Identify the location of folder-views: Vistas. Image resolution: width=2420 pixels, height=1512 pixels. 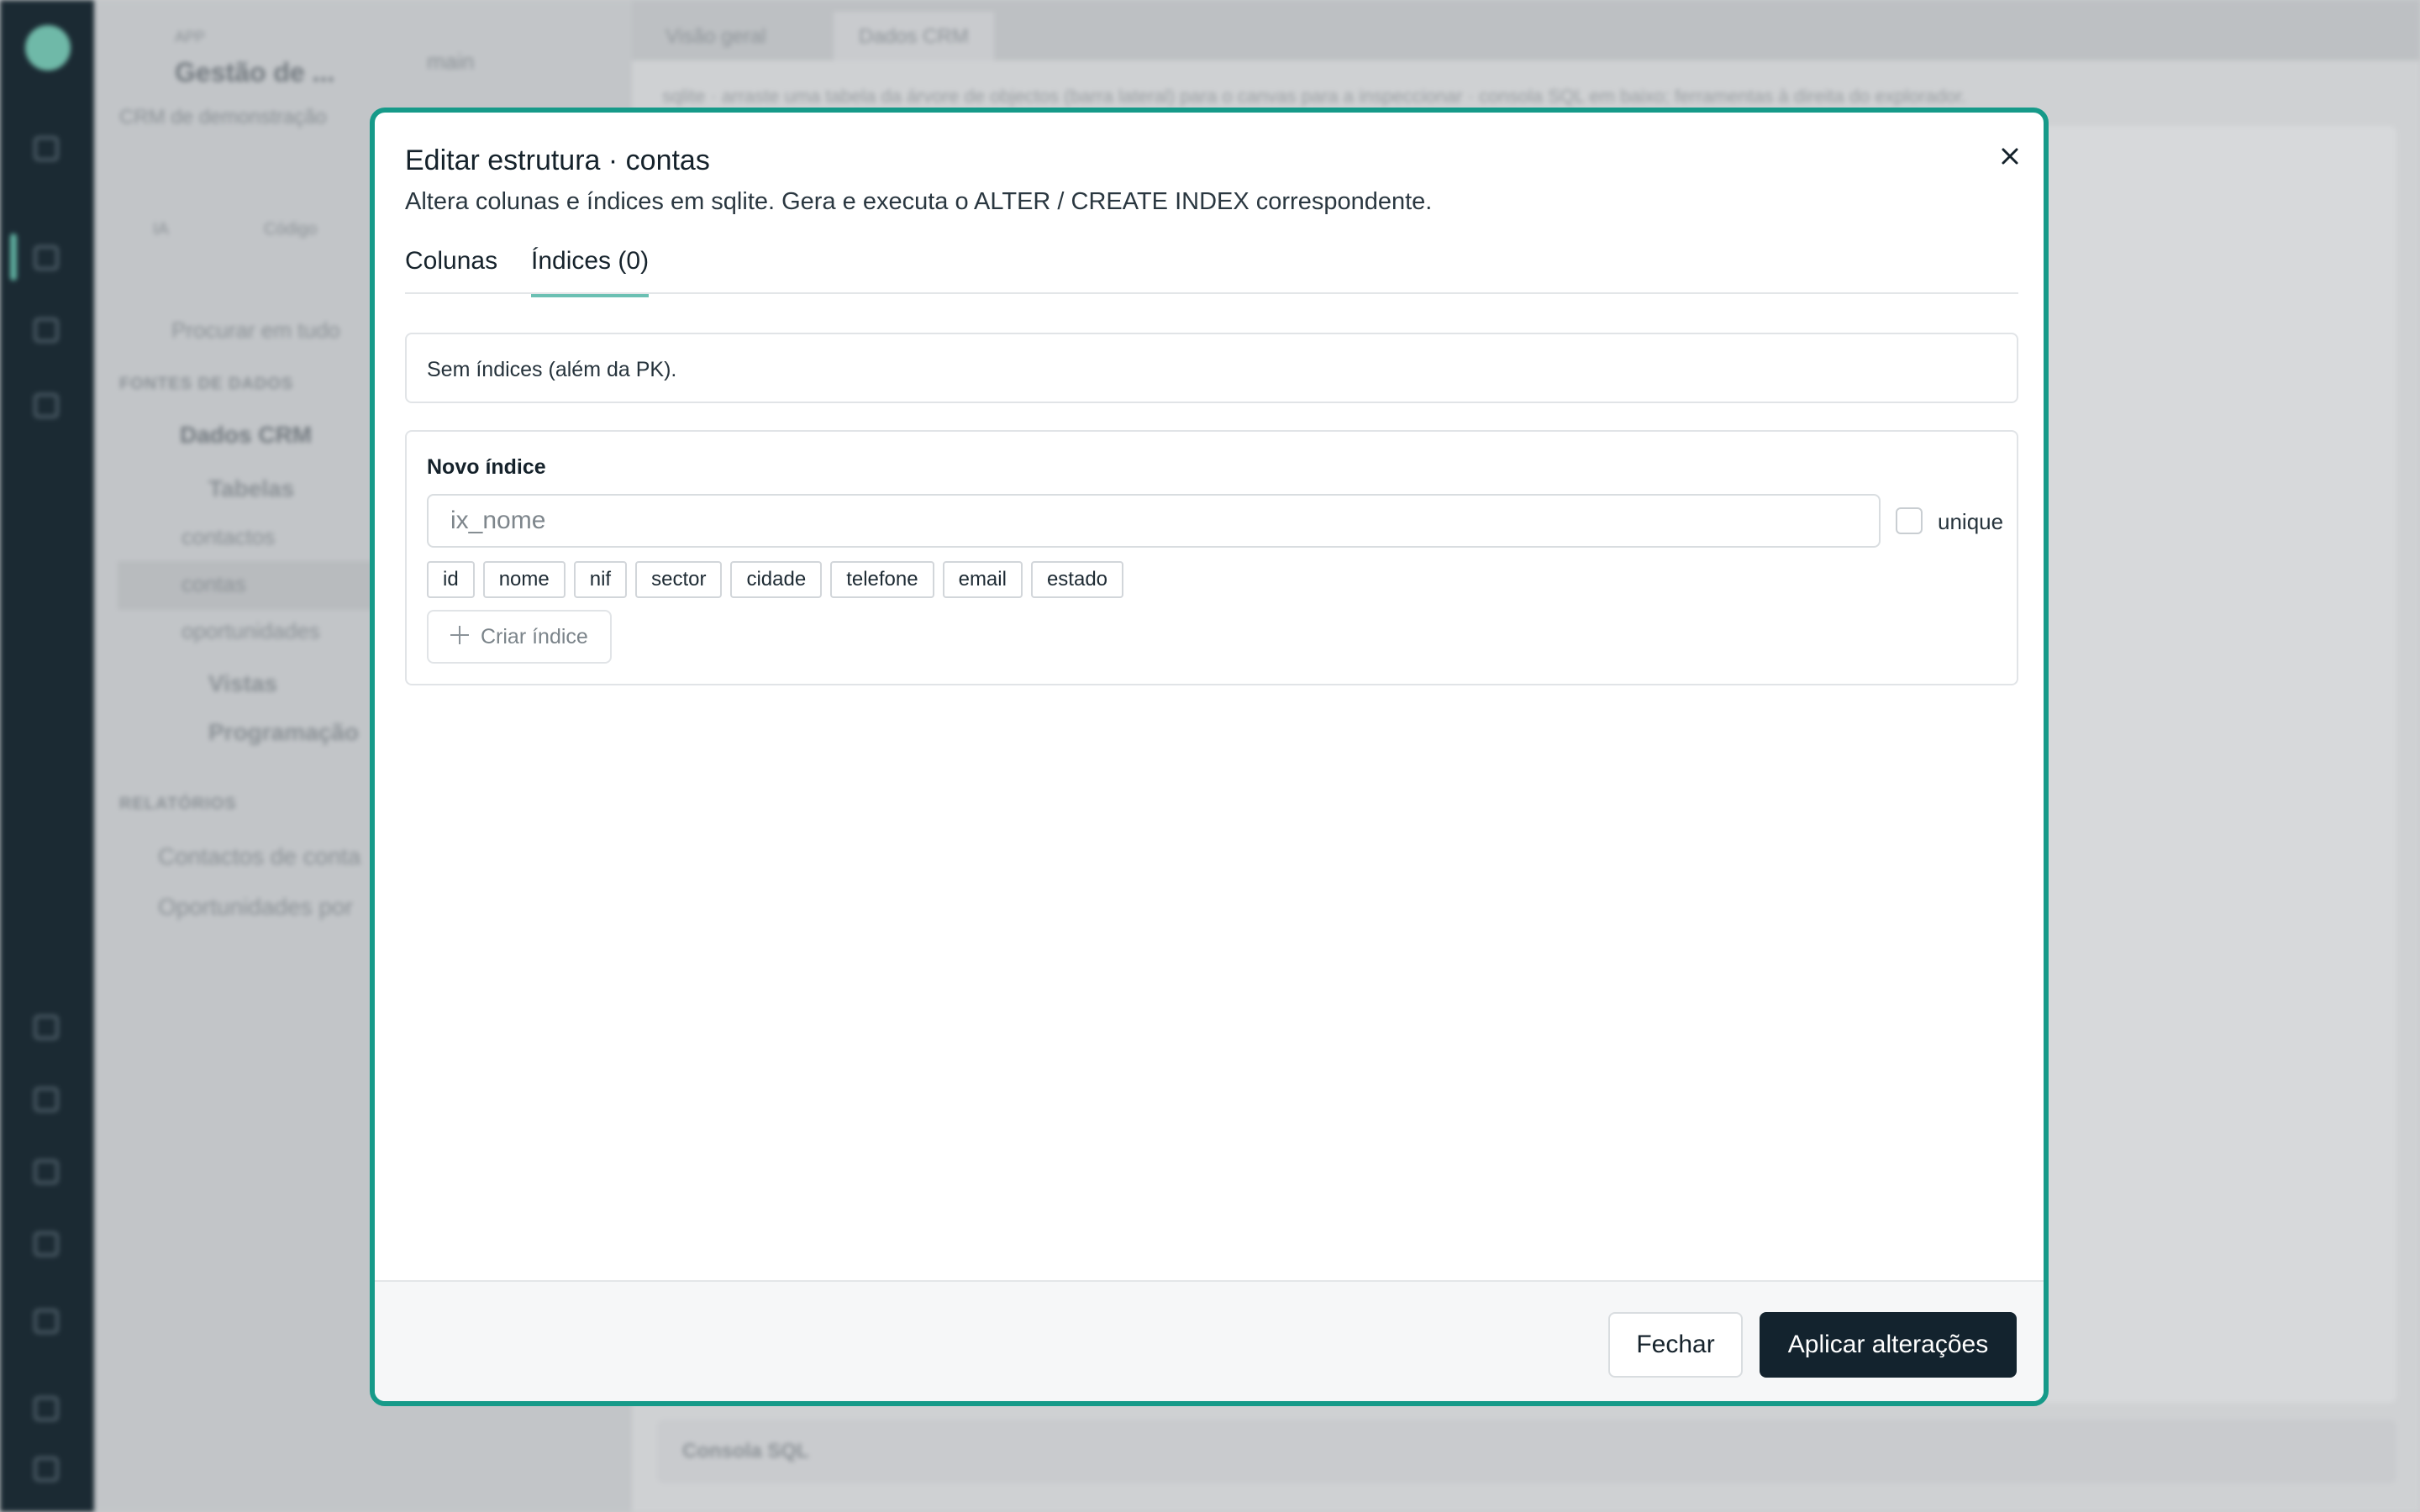
(242, 683).